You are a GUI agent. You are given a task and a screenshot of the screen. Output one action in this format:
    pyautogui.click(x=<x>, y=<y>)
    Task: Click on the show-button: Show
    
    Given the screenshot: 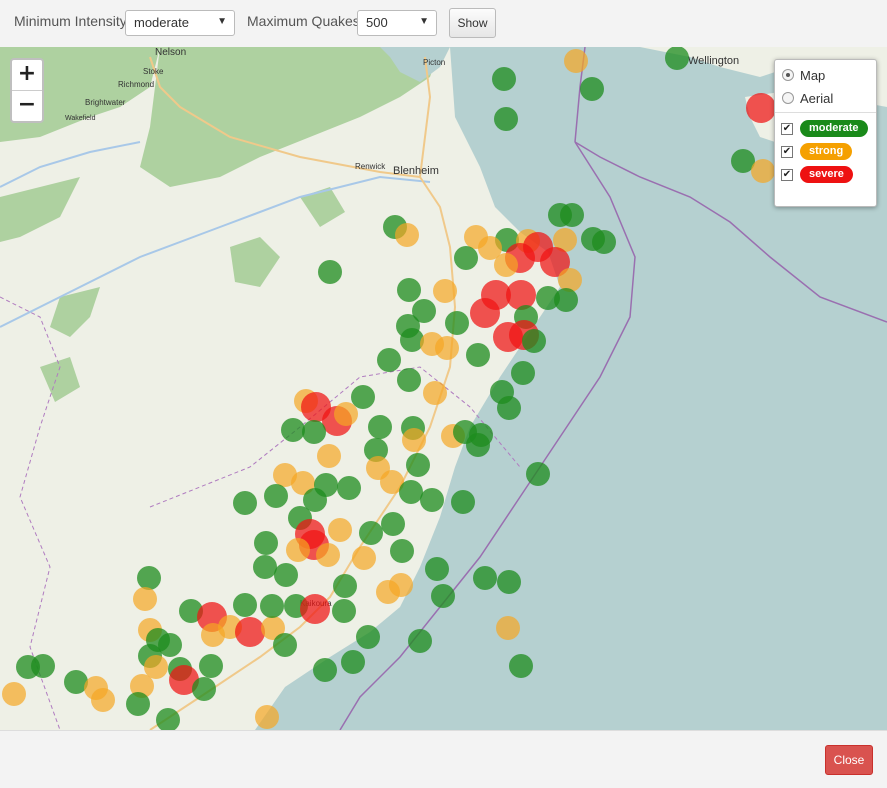 What is the action you would take?
    pyautogui.click(x=472, y=23)
    